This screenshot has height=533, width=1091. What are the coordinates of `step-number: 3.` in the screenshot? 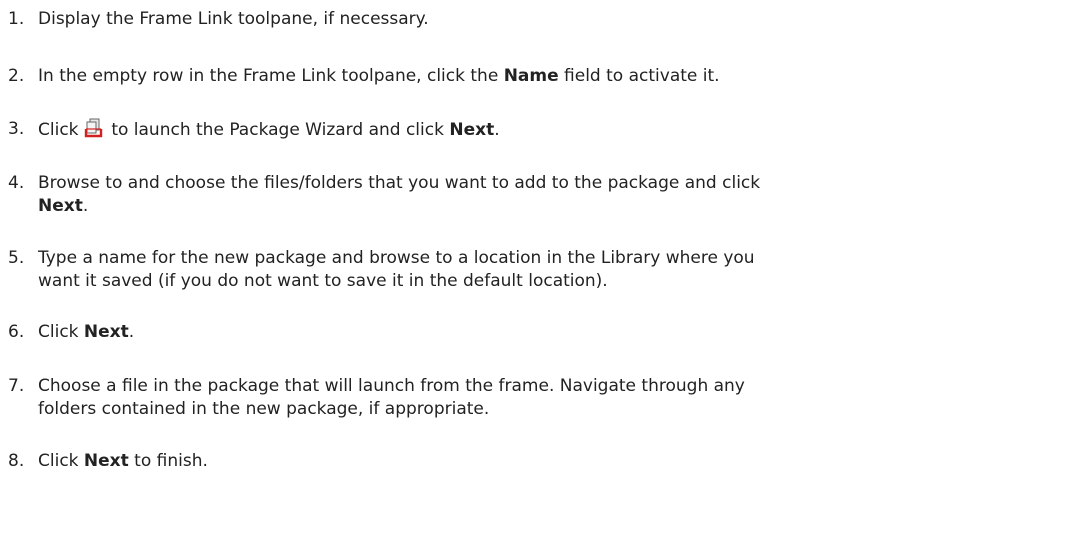 It's located at (16, 129).